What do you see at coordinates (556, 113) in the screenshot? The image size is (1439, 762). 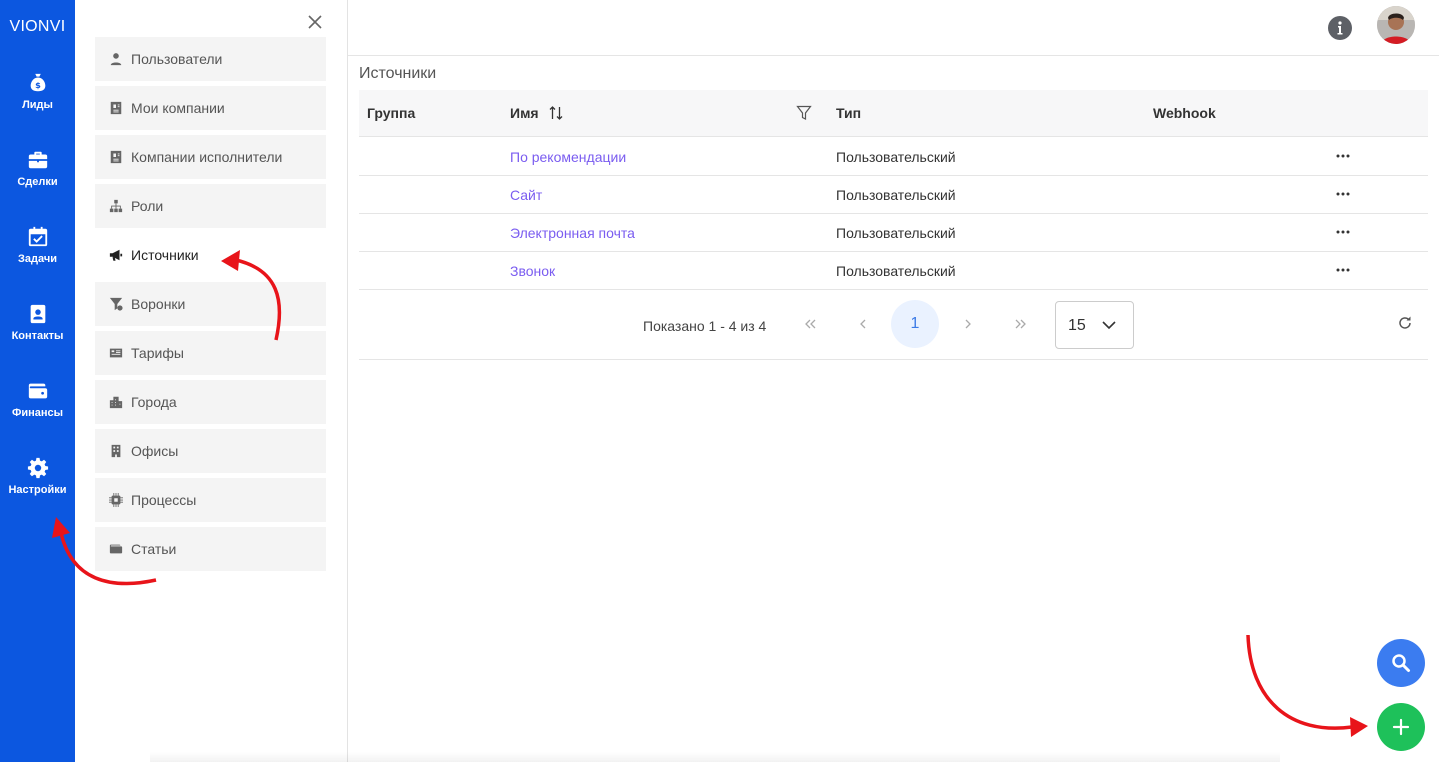 I see `sort-icon` at bounding box center [556, 113].